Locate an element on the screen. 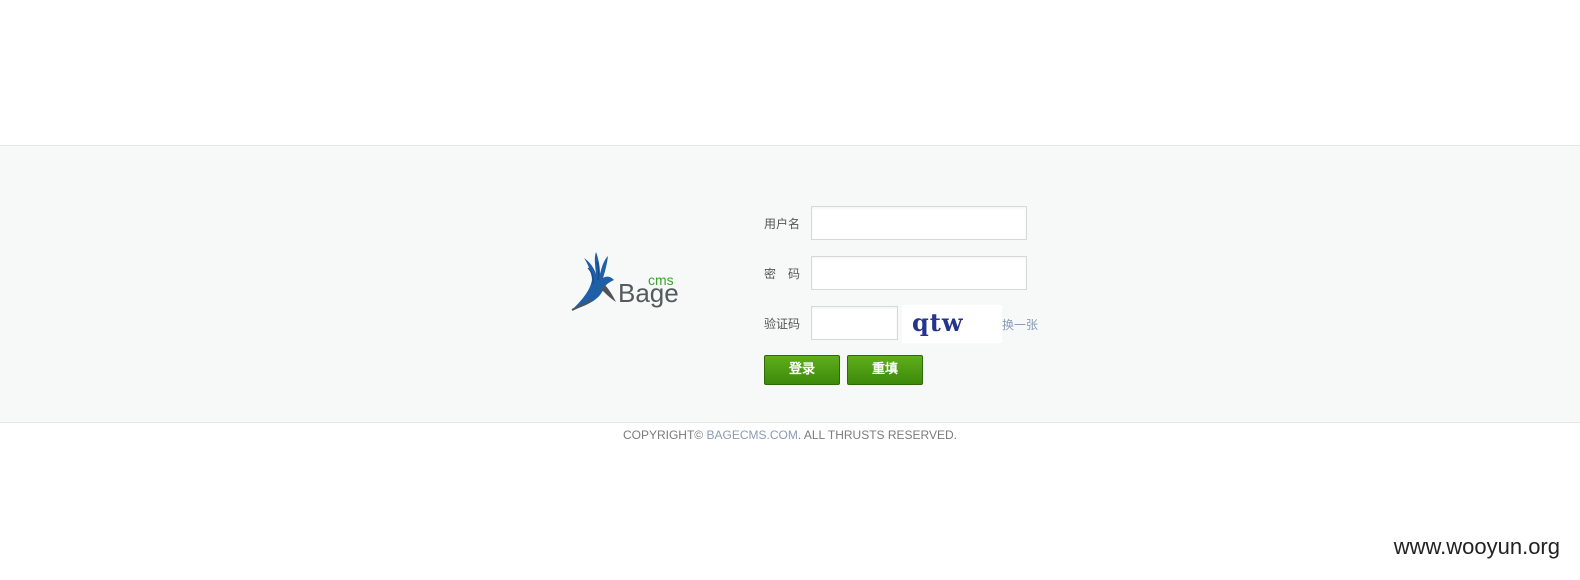 The image size is (1580, 580). captcha-input is located at coordinates (854, 323).